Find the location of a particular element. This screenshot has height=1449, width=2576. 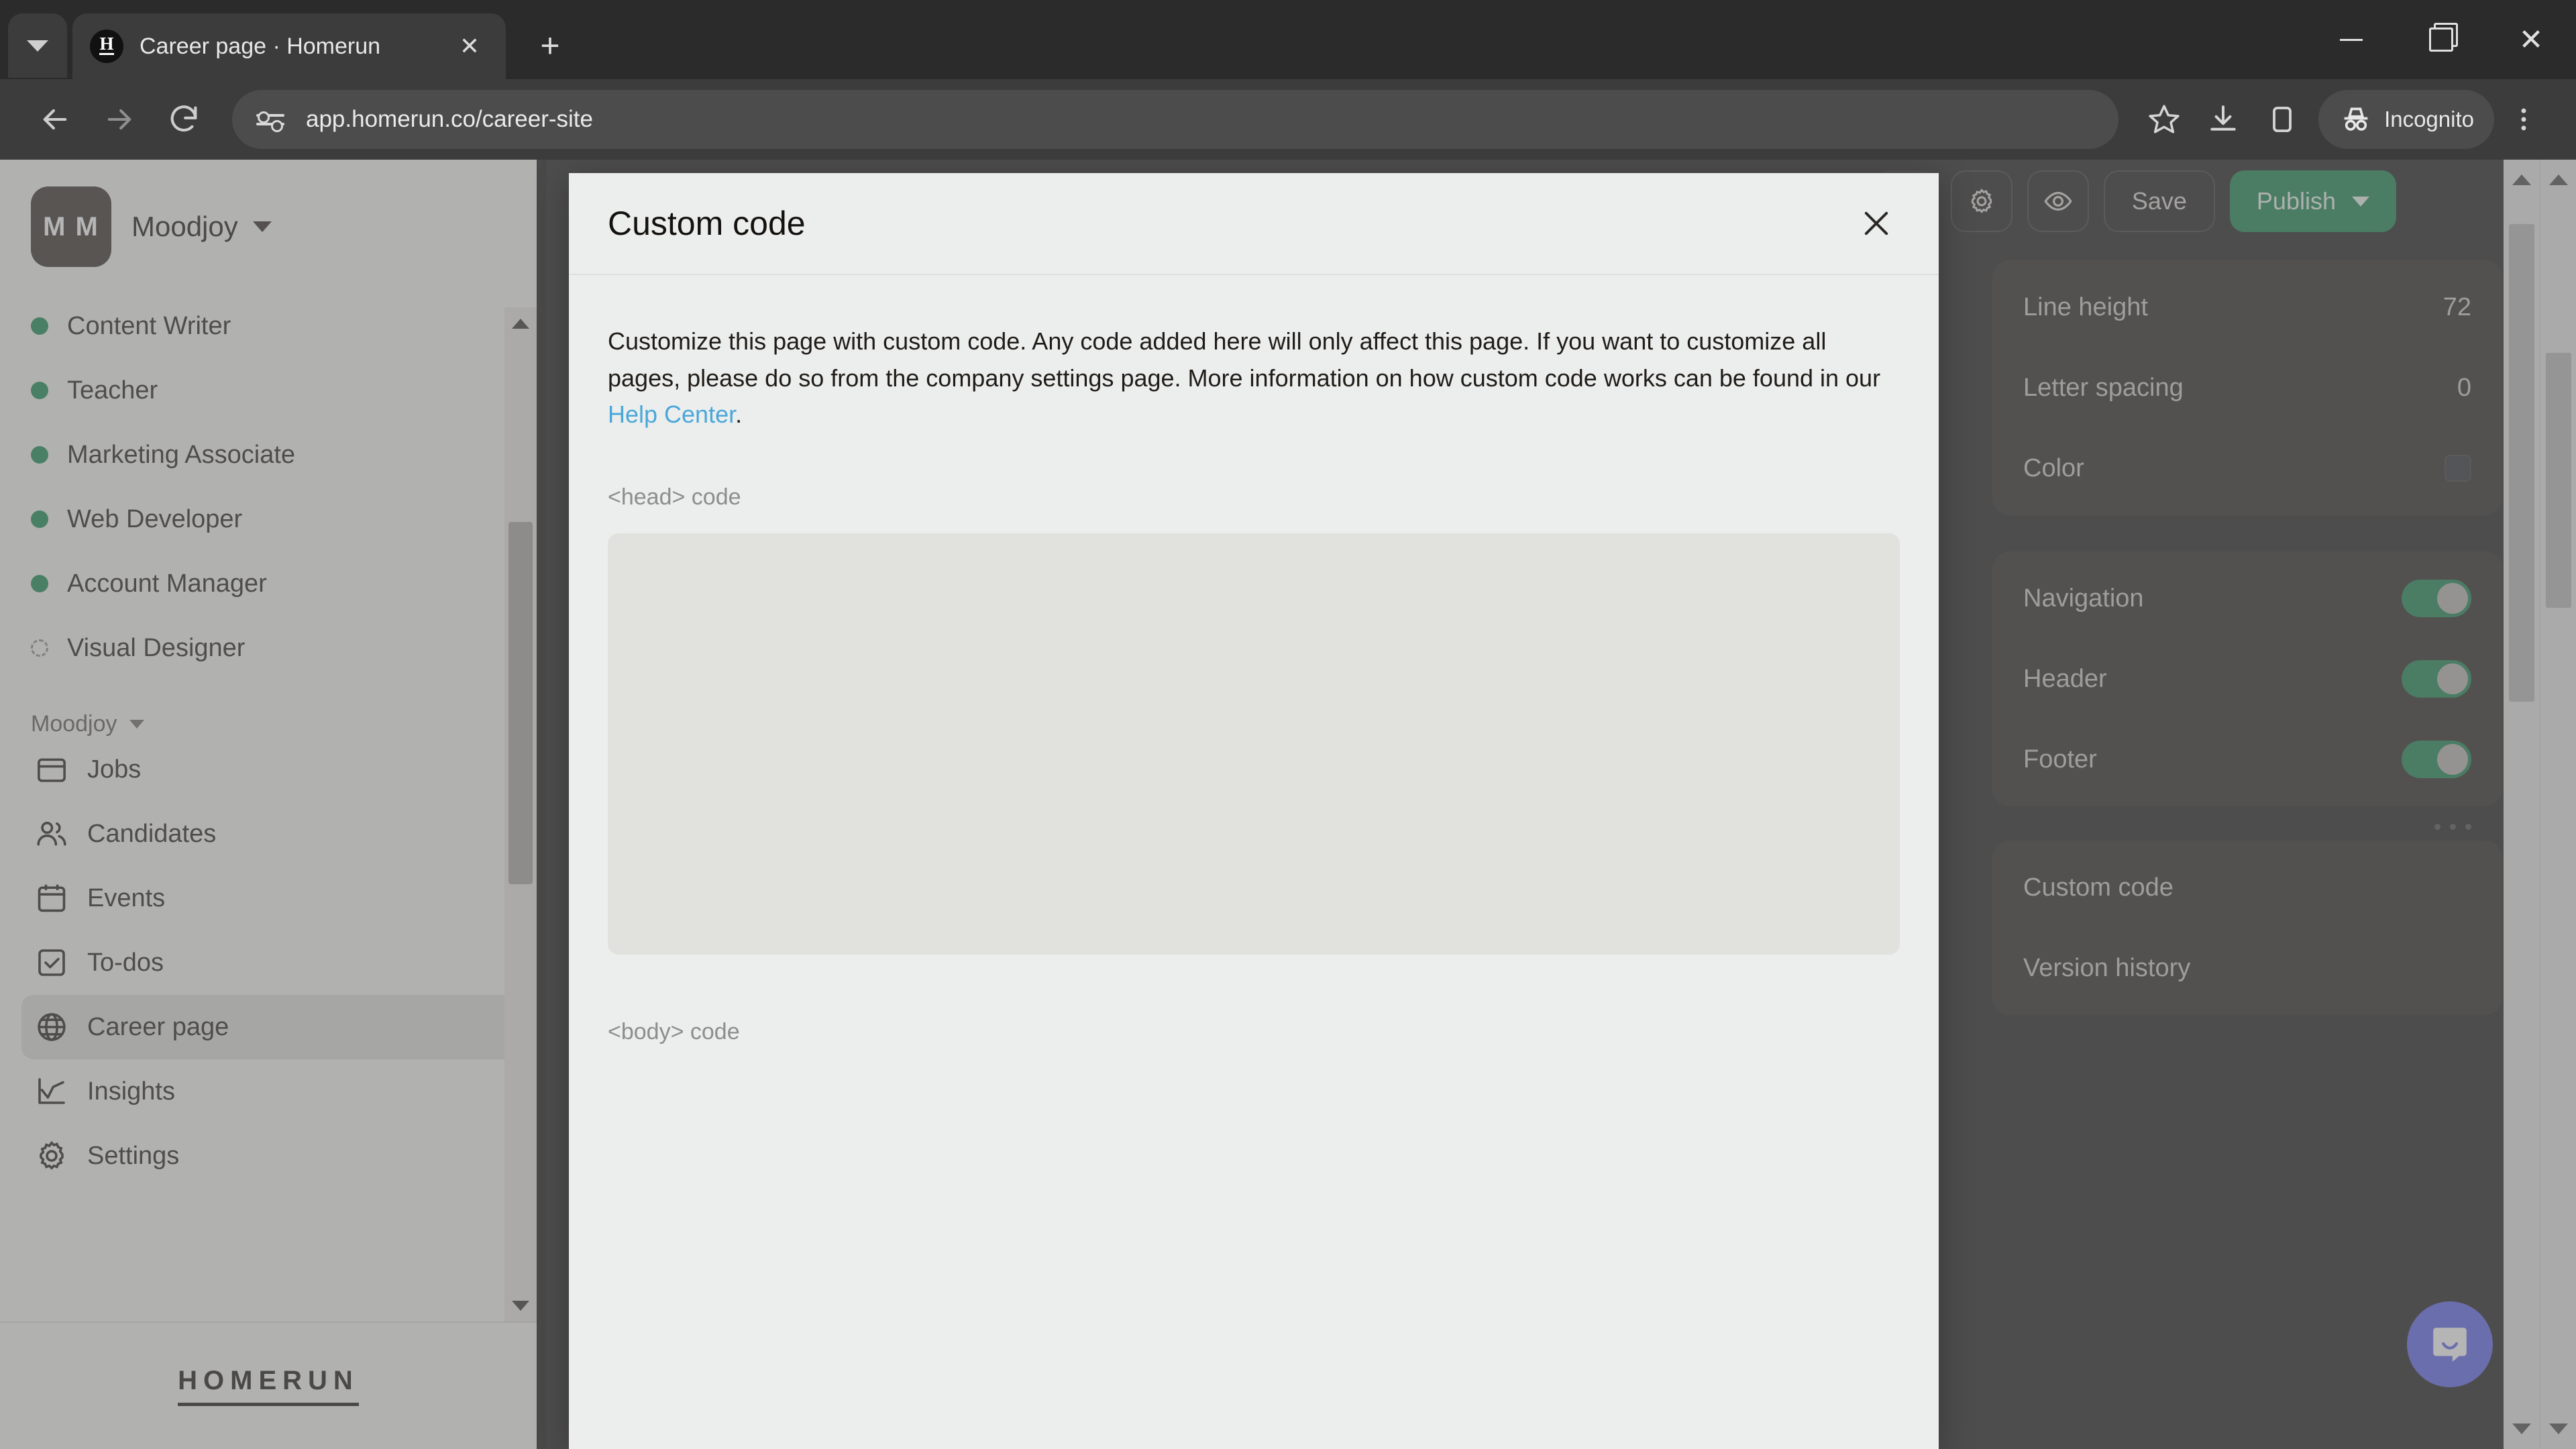

modal-header: Custom code is located at coordinates (1254, 224).